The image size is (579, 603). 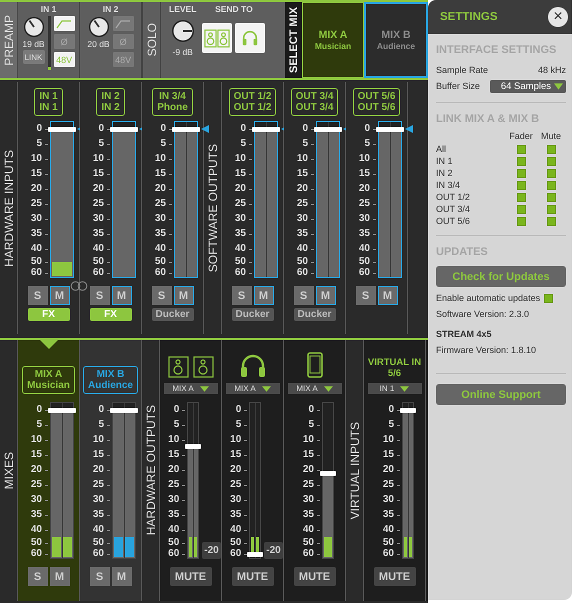 I want to click on channel-title: IN 2, so click(x=110, y=9).